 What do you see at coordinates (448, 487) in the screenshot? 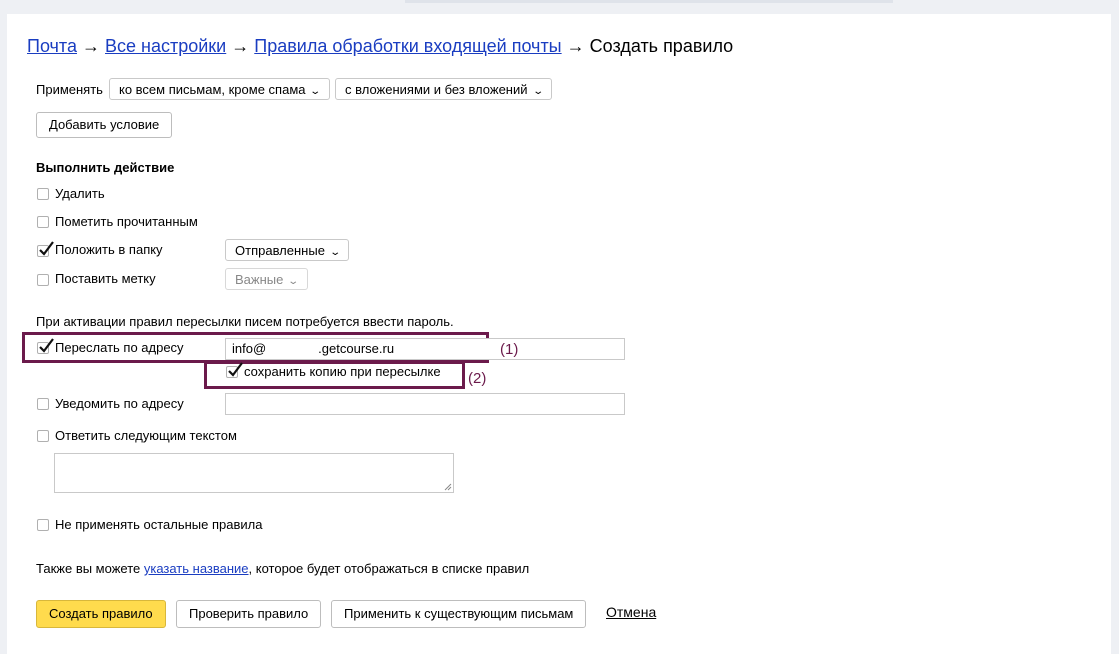
I see `resize-handle-icon` at bounding box center [448, 487].